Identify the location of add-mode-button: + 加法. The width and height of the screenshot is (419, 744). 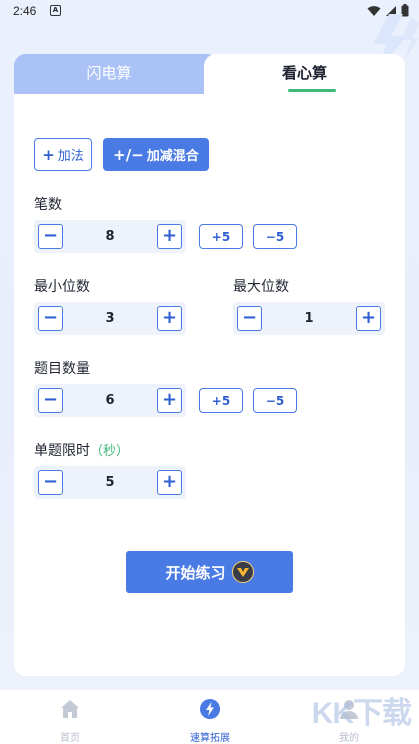
(63, 154).